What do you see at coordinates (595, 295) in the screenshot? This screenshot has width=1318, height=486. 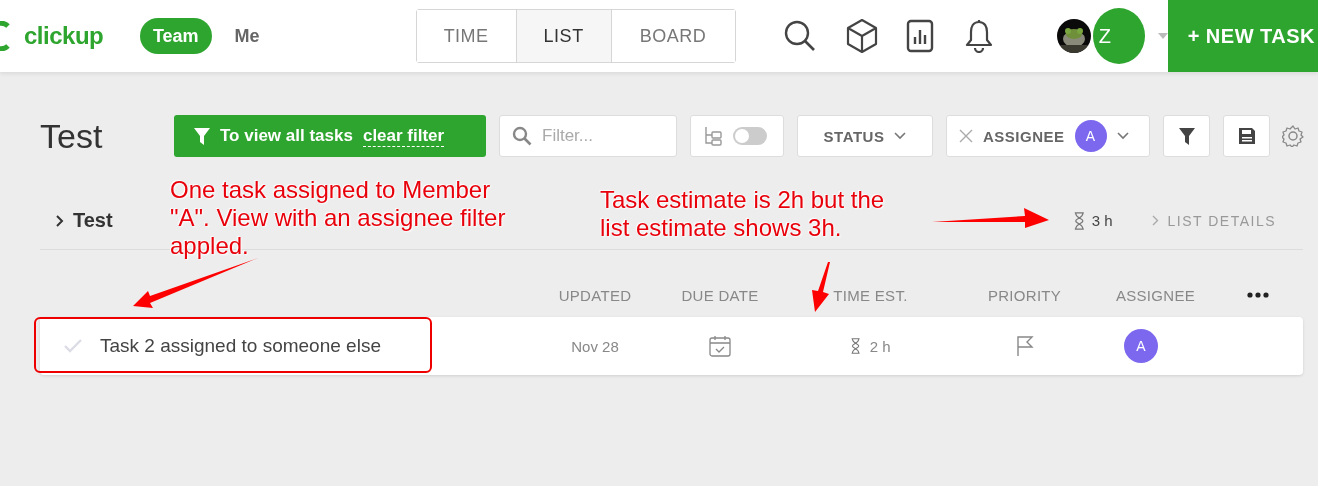 I see `column-header: UPDATED` at bounding box center [595, 295].